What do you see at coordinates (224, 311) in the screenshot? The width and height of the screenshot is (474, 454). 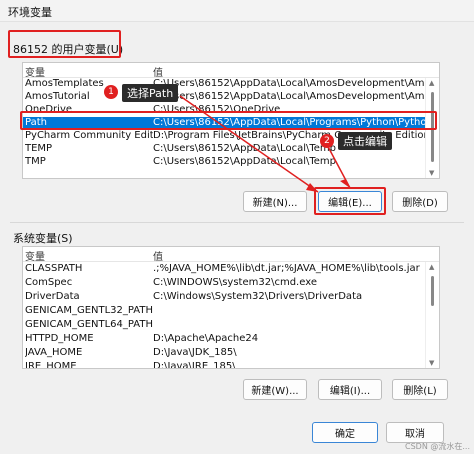 I see `table-row: GENICAM_GENTL32_PATH` at bounding box center [224, 311].